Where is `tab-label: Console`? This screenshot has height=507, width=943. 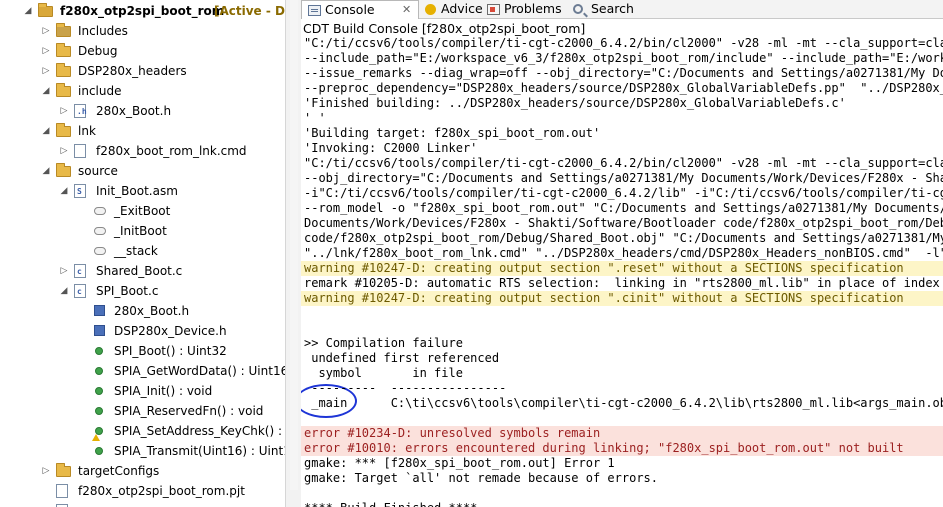
tab-label: Console is located at coordinates (350, 9).